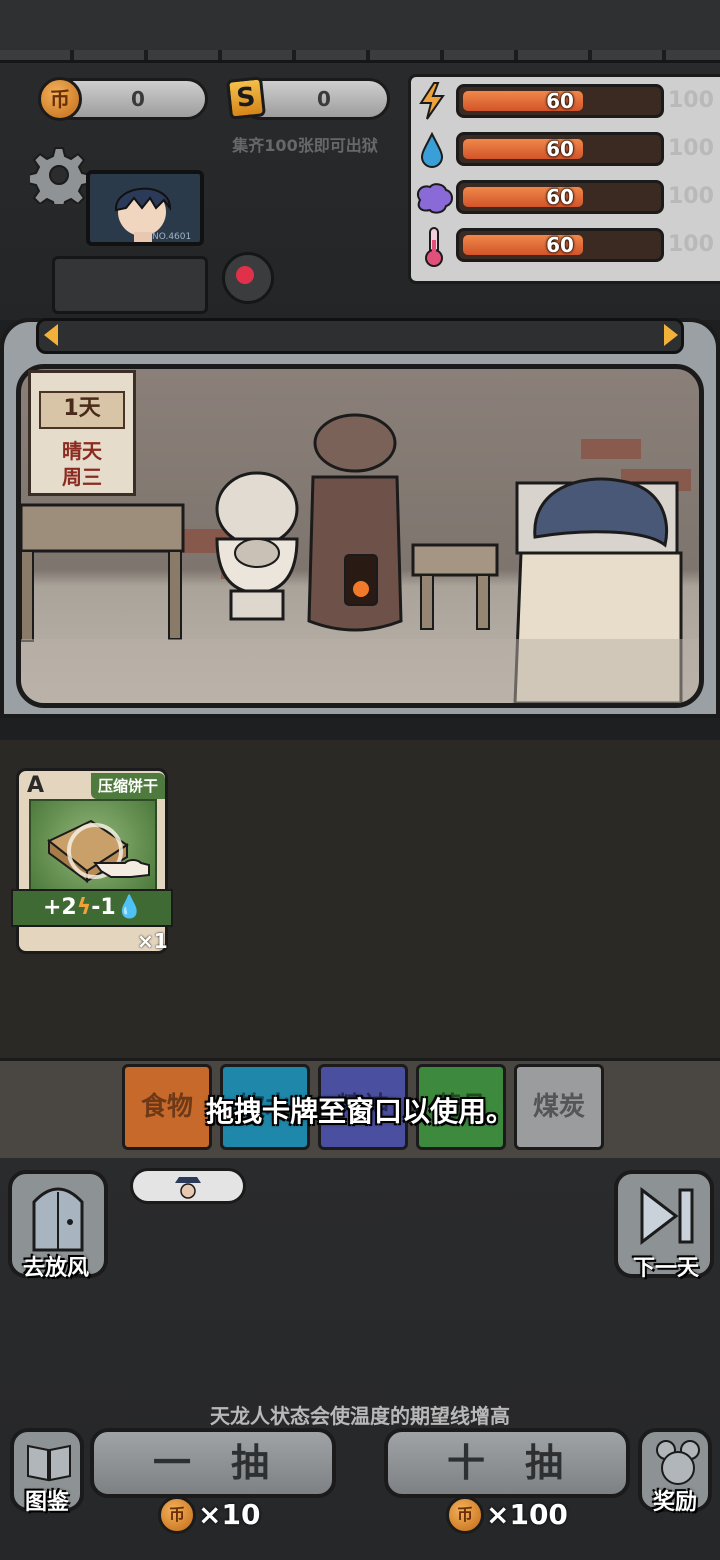 This screenshot has width=720, height=1560. What do you see at coordinates (432, 150) in the screenshot?
I see `water-icon` at bounding box center [432, 150].